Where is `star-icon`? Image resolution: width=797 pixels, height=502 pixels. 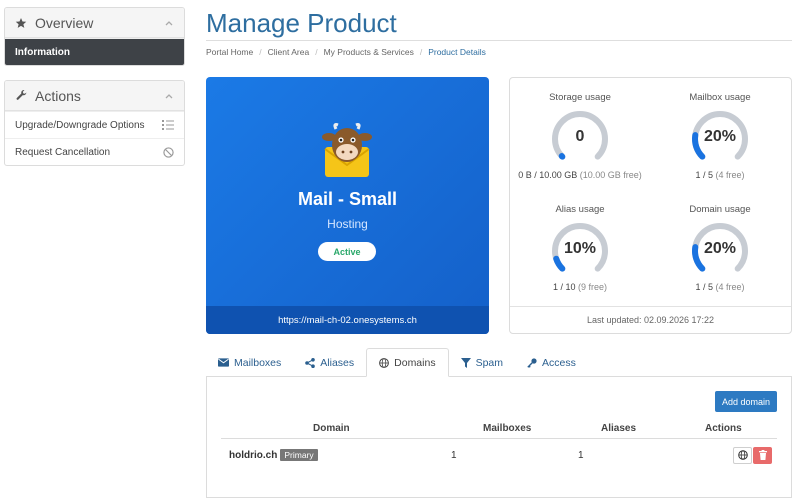
star-icon is located at coordinates (22, 23).